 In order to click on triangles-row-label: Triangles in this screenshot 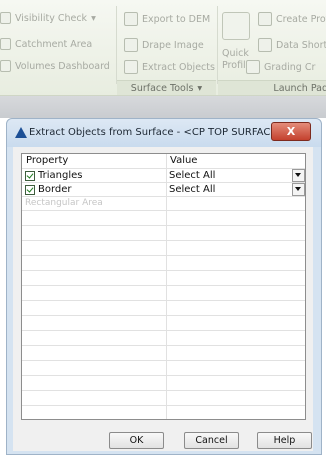, I will do `click(53, 175)`.